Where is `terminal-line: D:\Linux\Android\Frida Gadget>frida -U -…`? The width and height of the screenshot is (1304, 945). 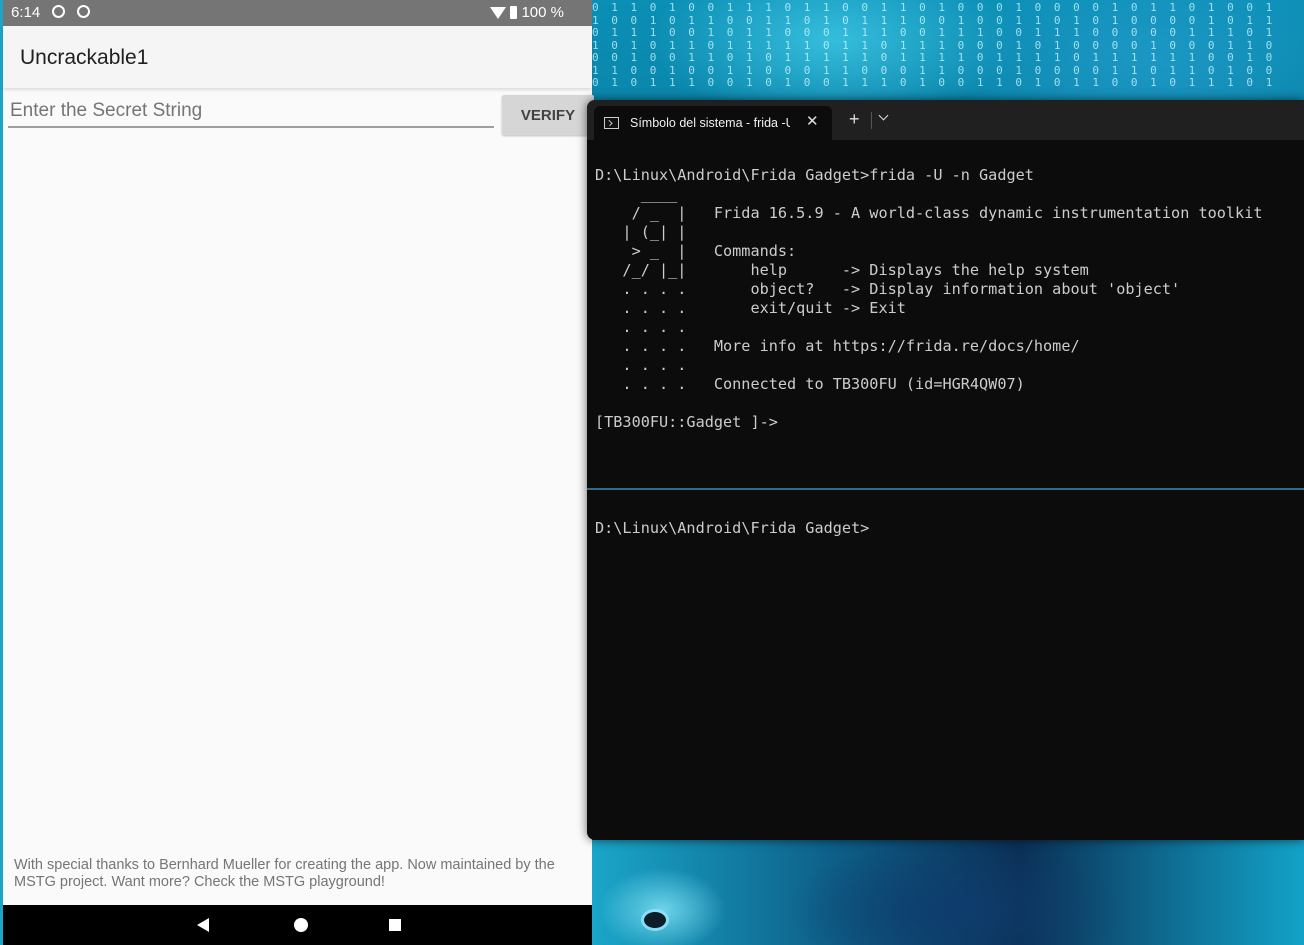
terminal-line: D:\Linux\Android\Frida Gadget>frida -U -… is located at coordinates (814, 175).